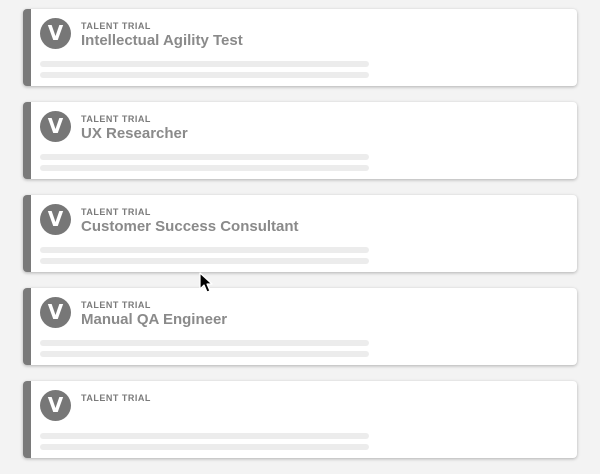 This screenshot has width=600, height=474. I want to click on card-title: UX Researcher, so click(134, 133).